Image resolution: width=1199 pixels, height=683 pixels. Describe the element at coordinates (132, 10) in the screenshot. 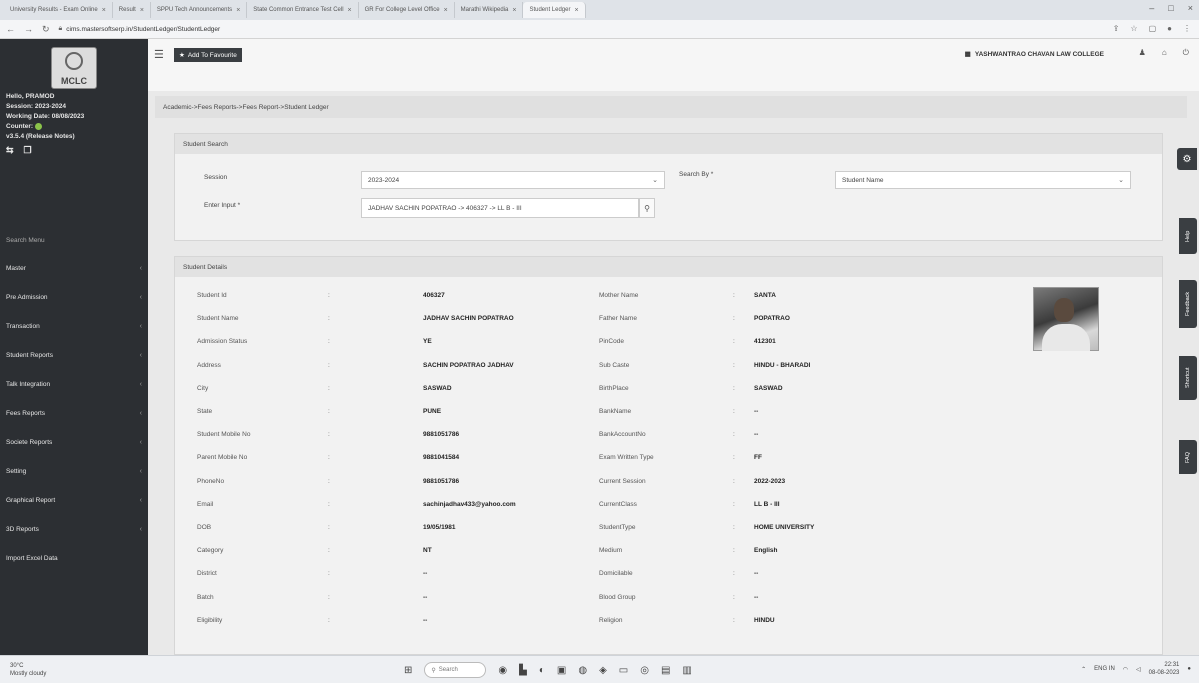

I see `browser-tab: Result ×` at that location.